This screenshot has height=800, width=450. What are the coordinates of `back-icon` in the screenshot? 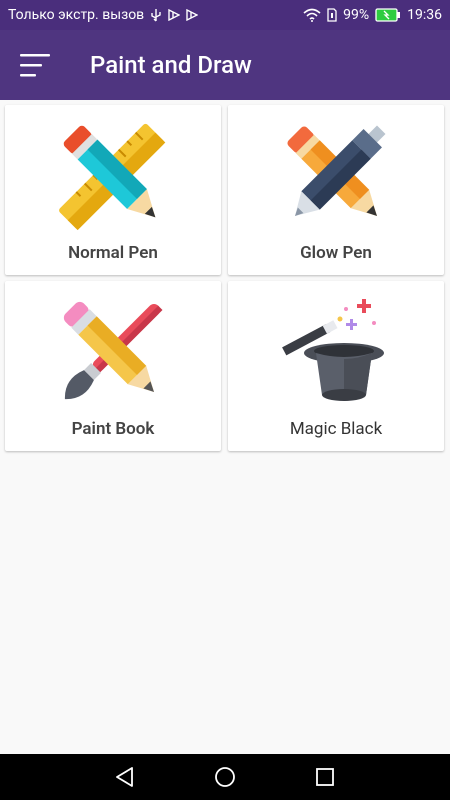 It's located at (124, 777).